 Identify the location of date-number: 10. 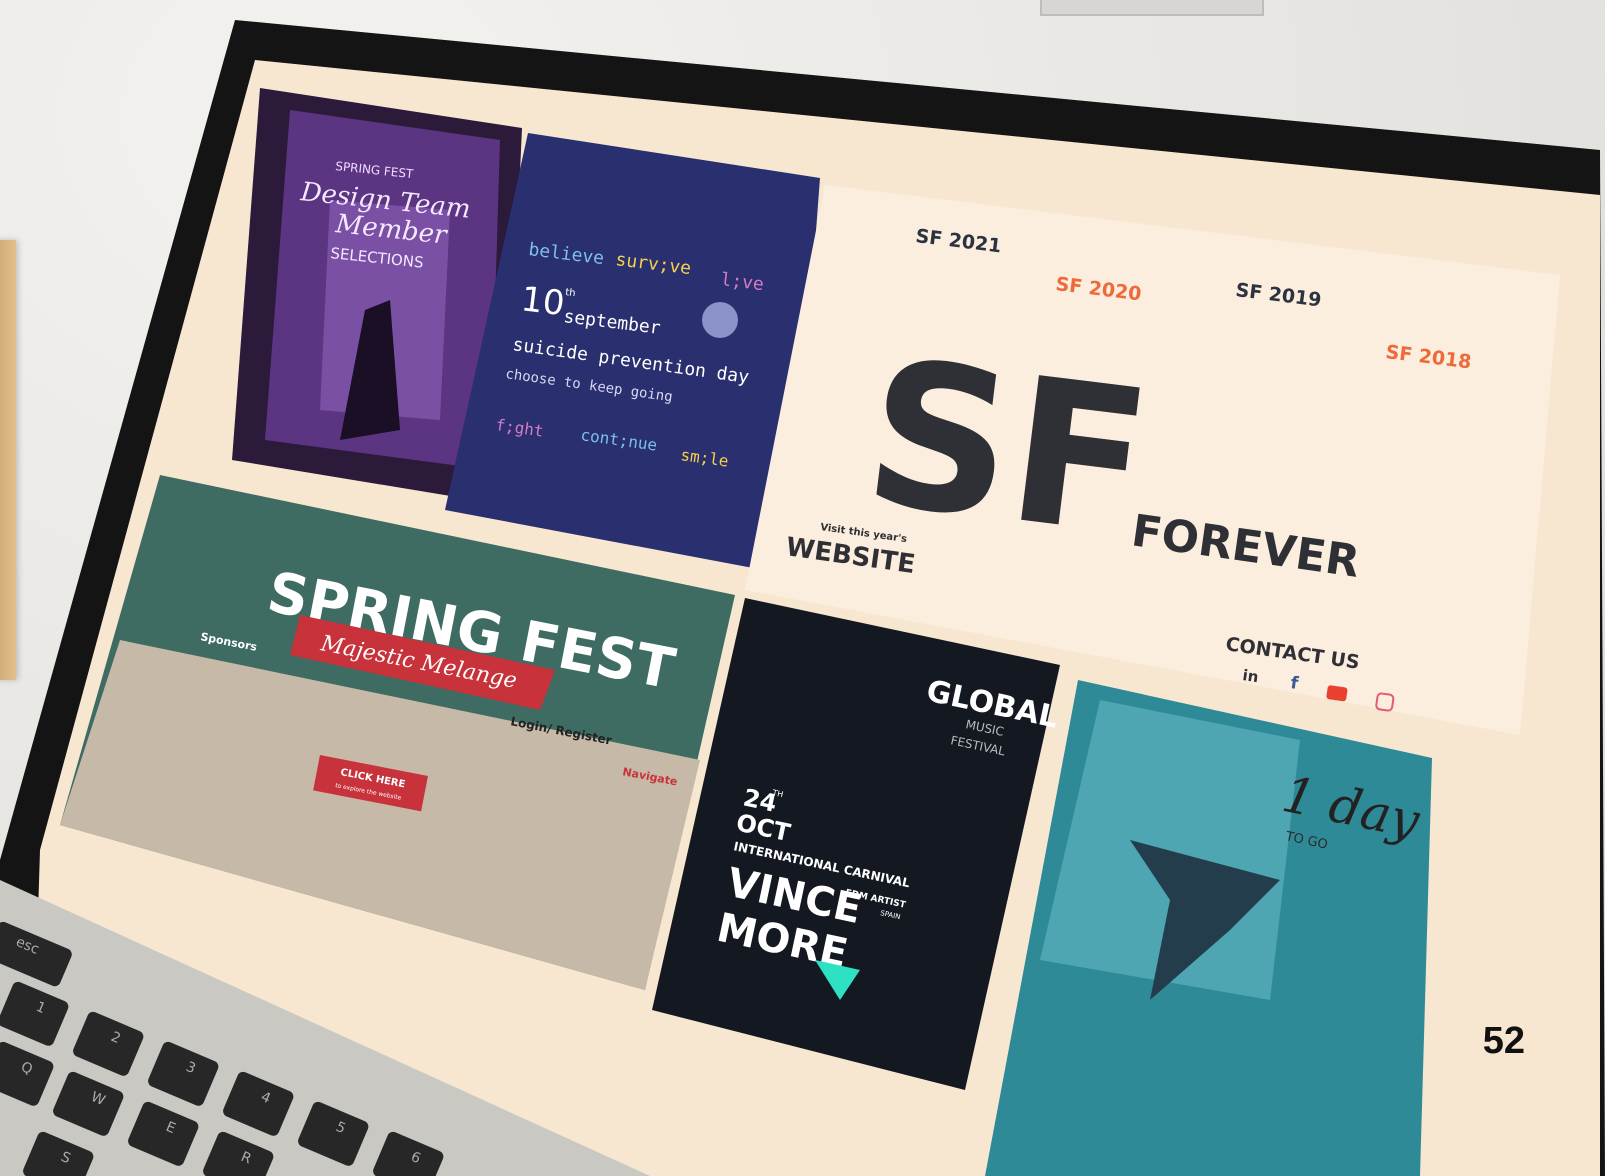
(543, 301).